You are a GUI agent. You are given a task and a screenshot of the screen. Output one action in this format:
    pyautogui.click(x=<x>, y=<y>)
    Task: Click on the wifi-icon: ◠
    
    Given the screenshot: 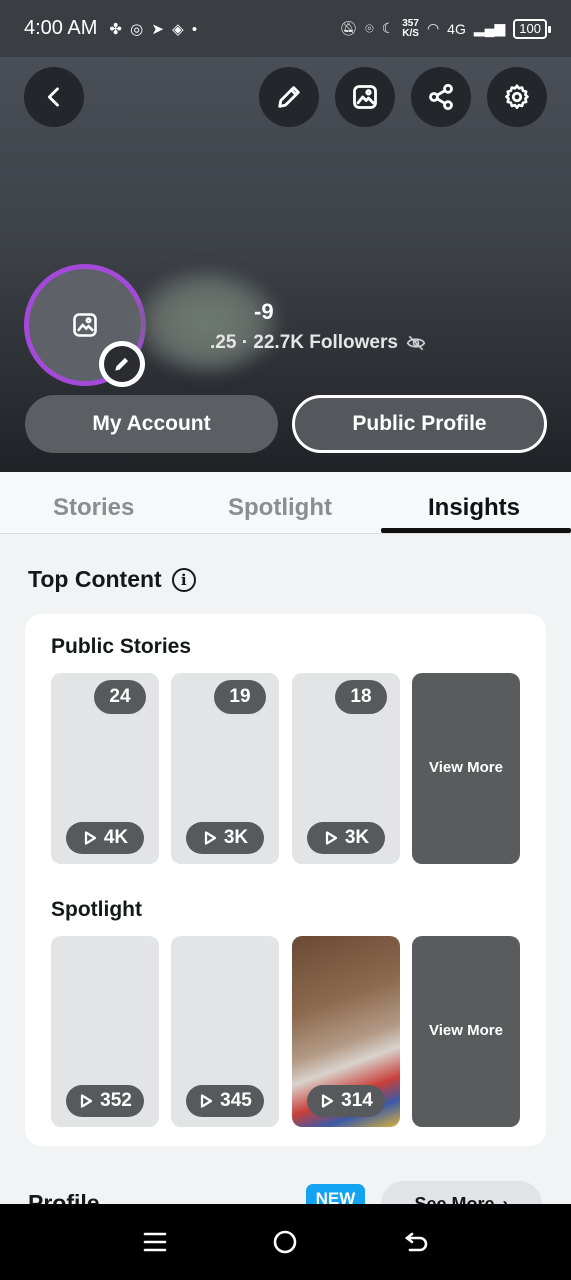 What is the action you would take?
    pyautogui.click(x=433, y=28)
    